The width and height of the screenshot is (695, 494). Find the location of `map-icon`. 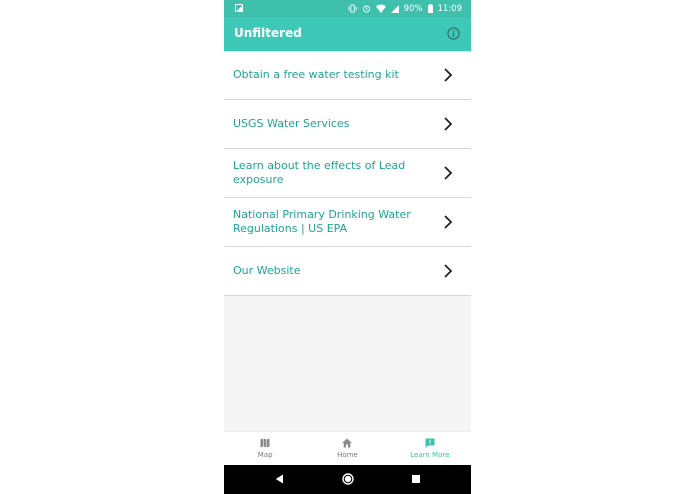

map-icon is located at coordinates (265, 443).